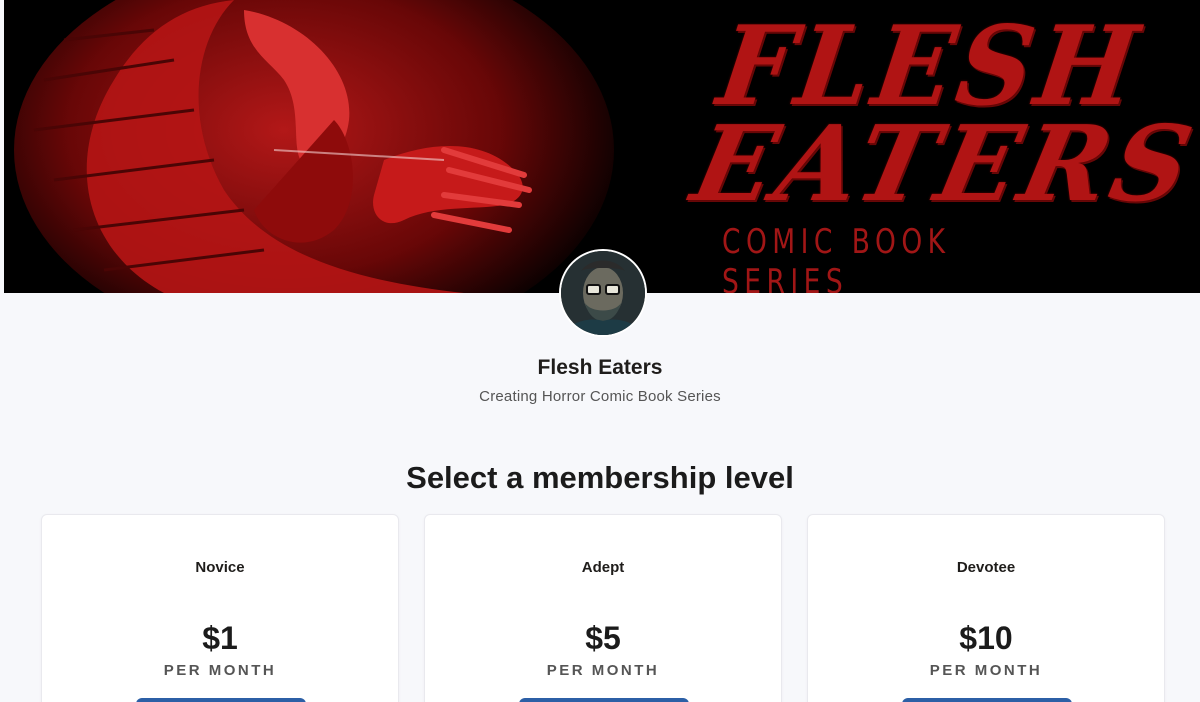 Image resolution: width=1200 pixels, height=702 pixels. I want to click on tier-card-adept: Adept $5 PER MONTH, so click(603, 608).